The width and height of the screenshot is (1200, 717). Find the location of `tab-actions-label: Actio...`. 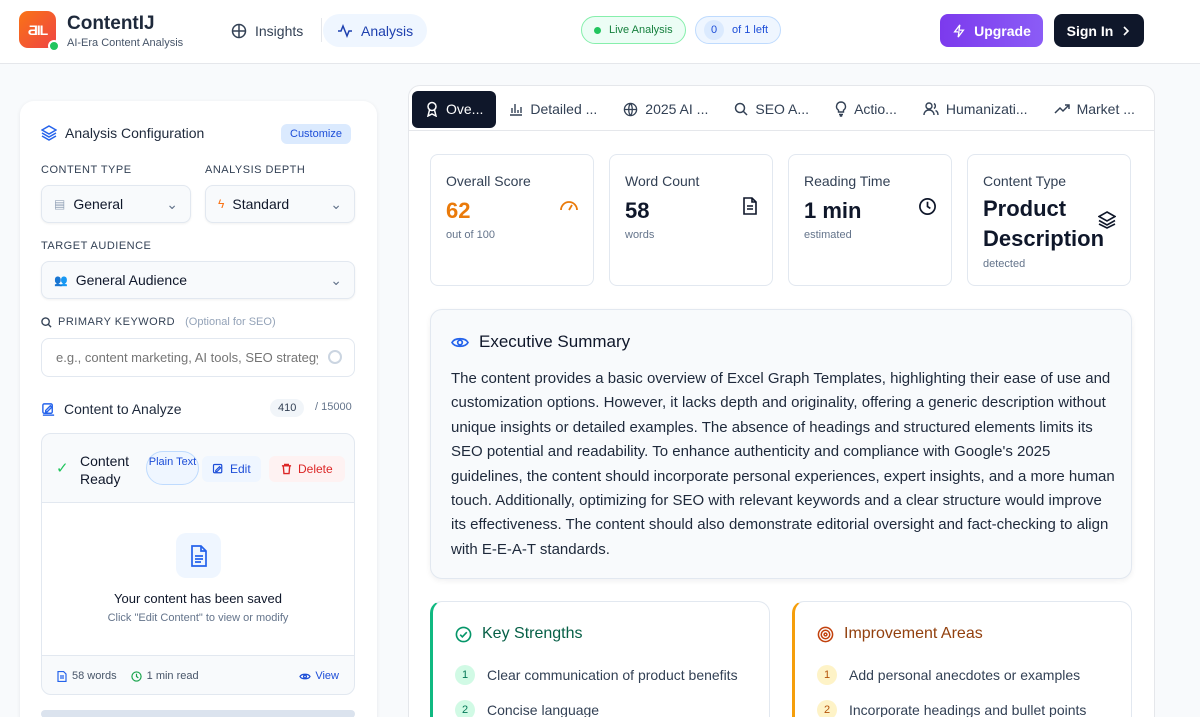

tab-actions-label: Actio... is located at coordinates (875, 109).